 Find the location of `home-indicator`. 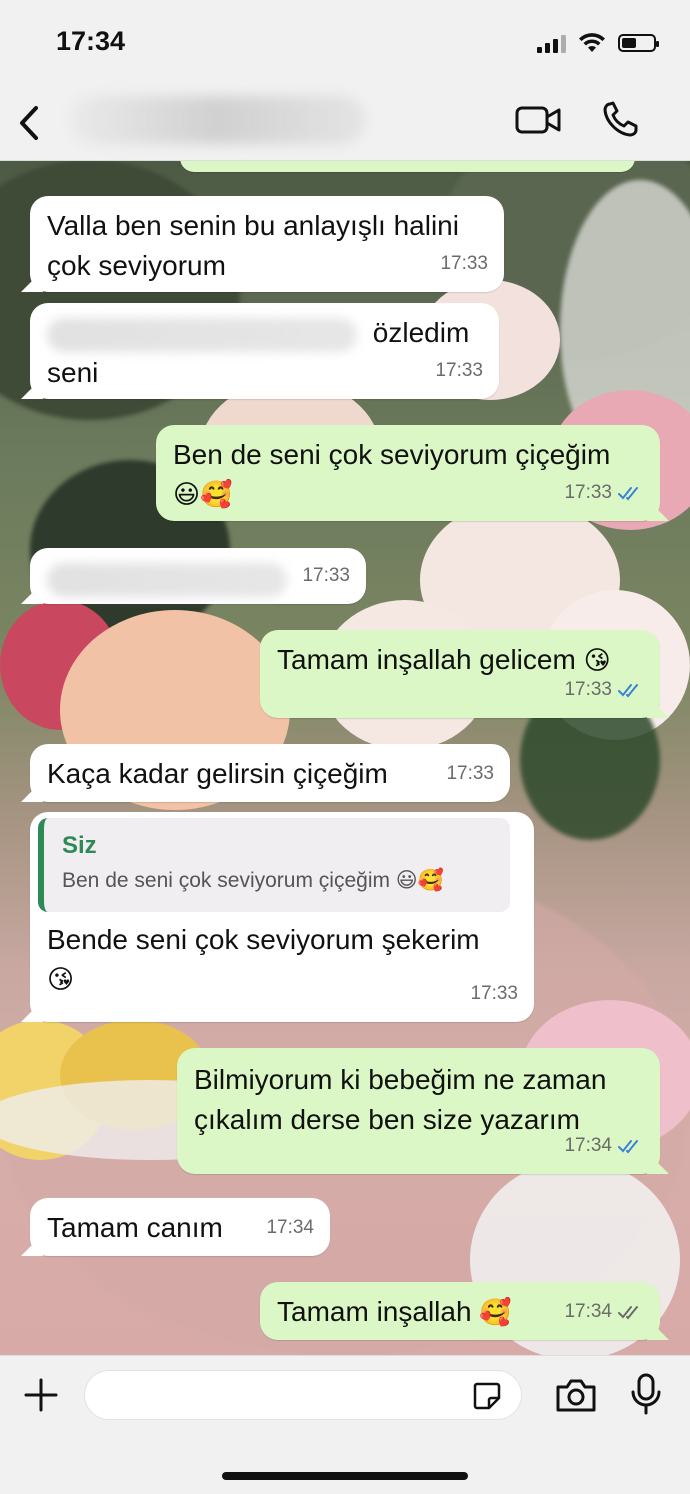

home-indicator is located at coordinates (345, 1476).